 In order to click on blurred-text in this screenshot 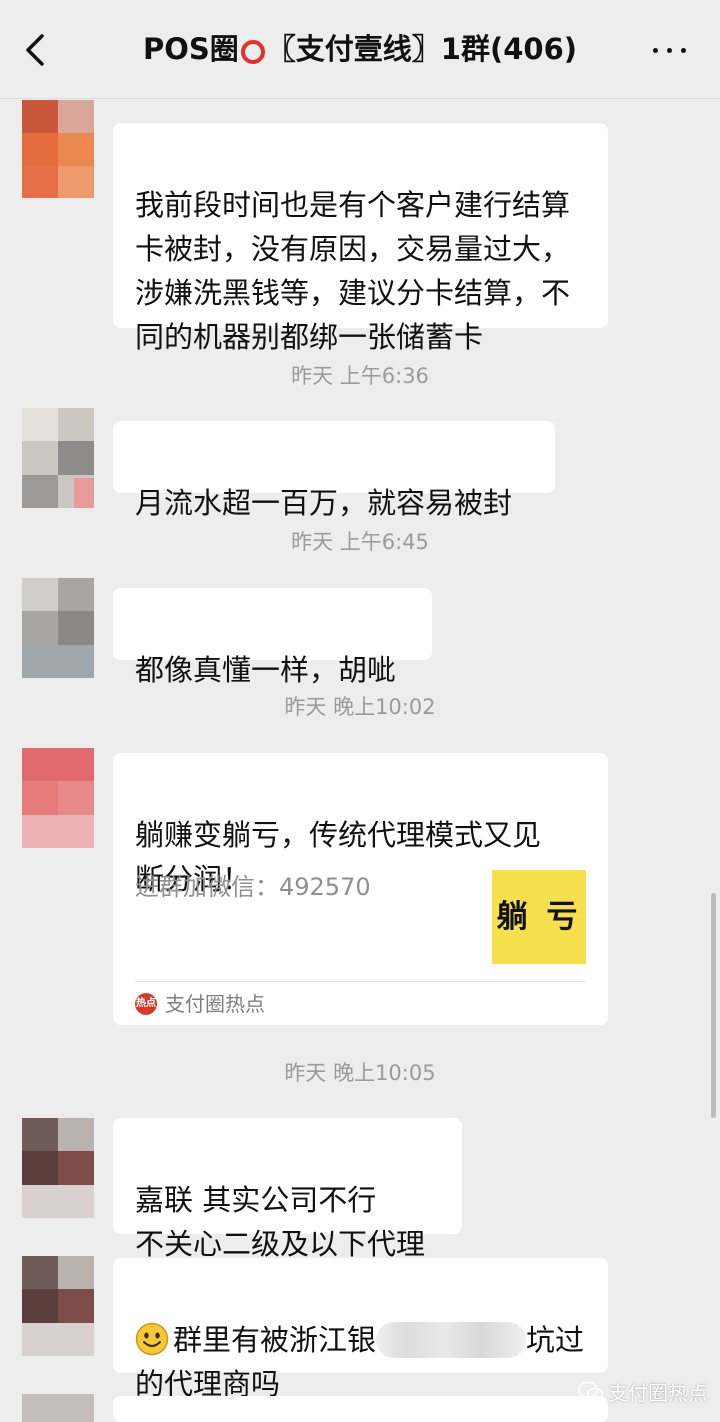, I will do `click(451, 1340)`.